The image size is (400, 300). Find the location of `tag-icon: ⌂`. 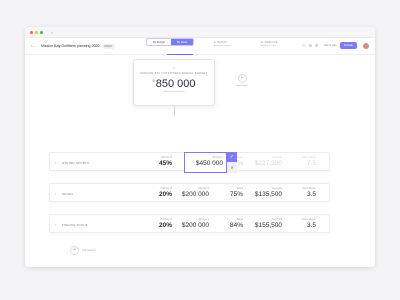

tag-icon: ⌂ is located at coordinates (174, 68).